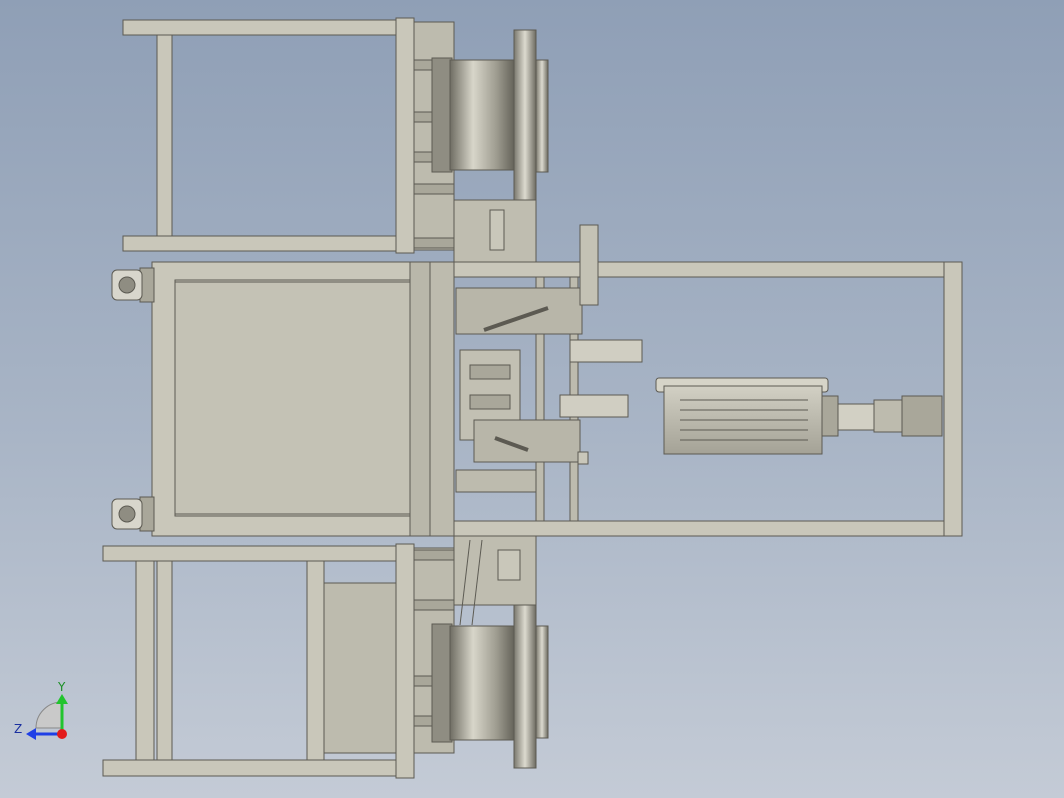  I want to click on caster-wheel-bottom, so click(133, 514).